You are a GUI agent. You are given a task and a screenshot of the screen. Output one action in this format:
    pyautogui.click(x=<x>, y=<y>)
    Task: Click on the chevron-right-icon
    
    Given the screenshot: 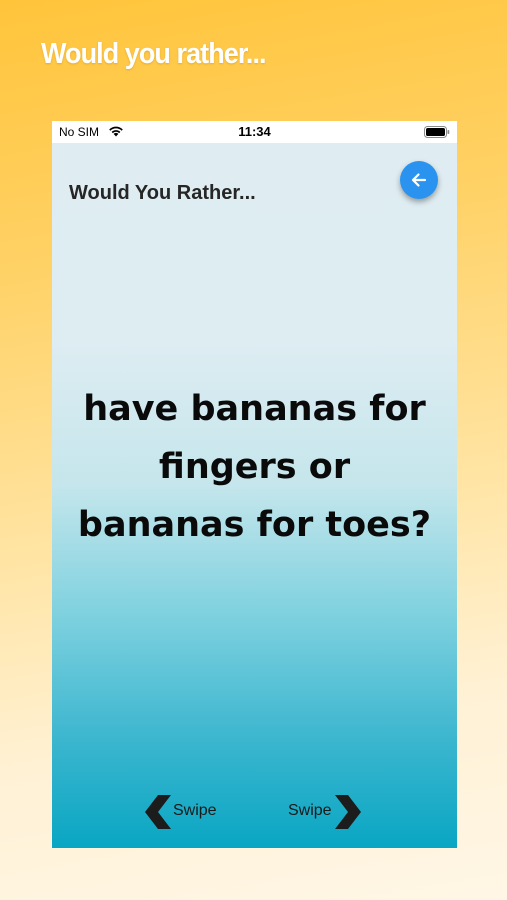 What is the action you would take?
    pyautogui.click(x=348, y=812)
    